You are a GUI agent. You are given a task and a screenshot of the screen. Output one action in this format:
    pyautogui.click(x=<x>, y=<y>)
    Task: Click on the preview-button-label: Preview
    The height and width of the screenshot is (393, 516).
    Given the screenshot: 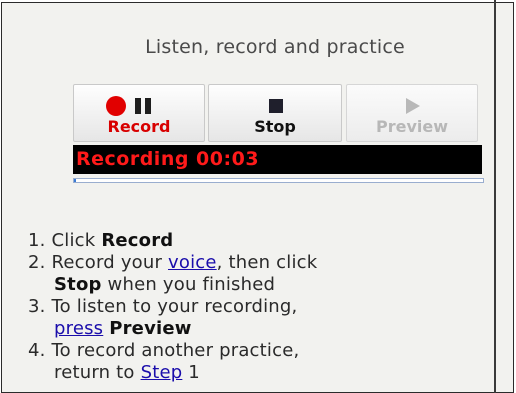 What is the action you would take?
    pyautogui.click(x=411, y=126)
    